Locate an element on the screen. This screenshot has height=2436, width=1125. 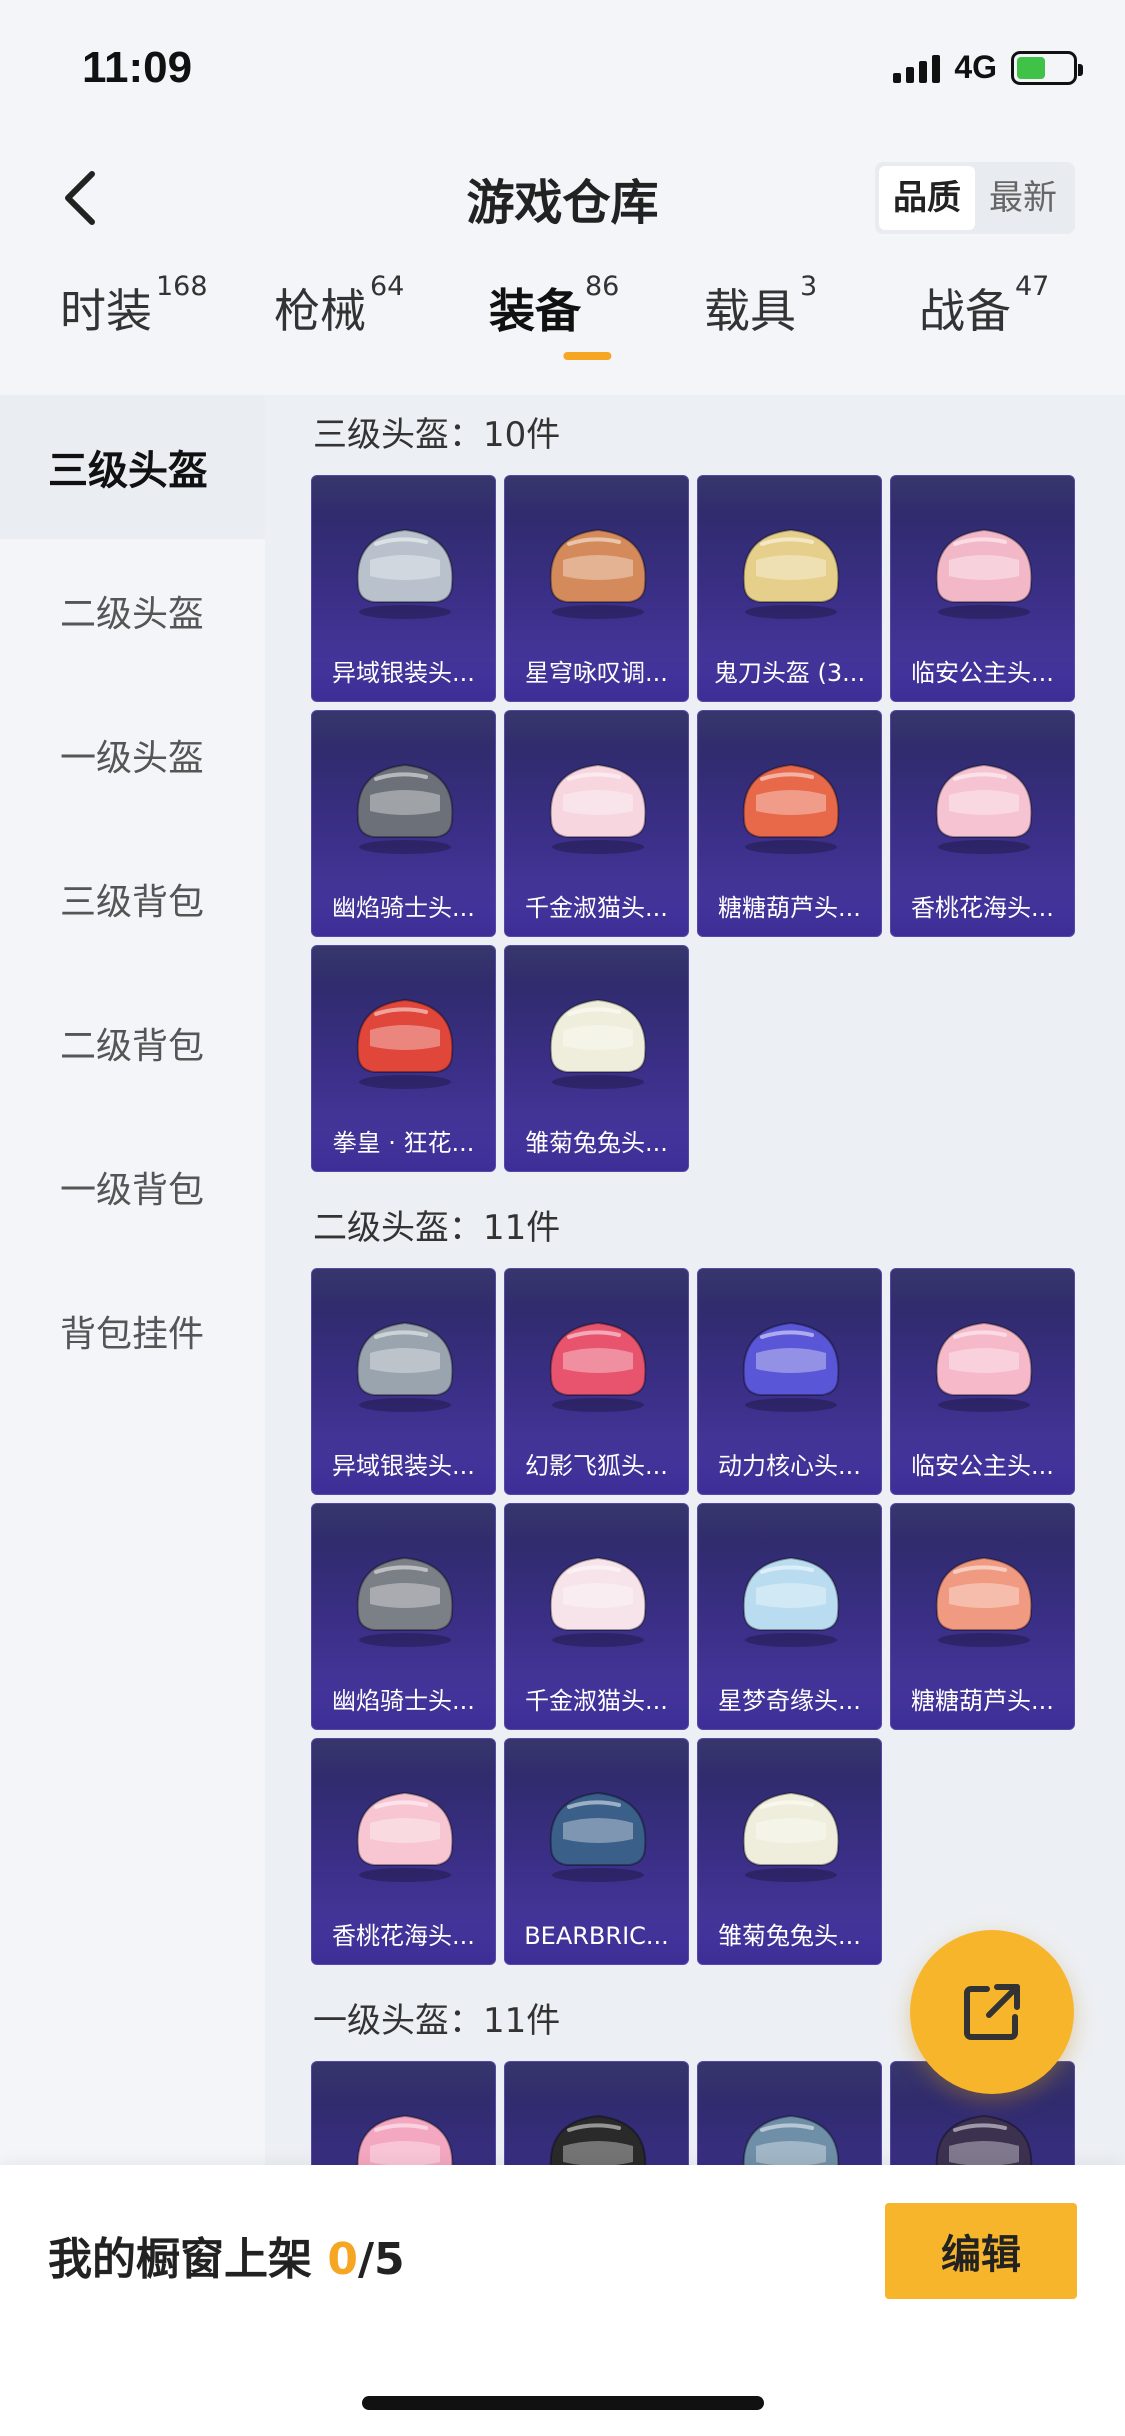
category-tabs: 时装 168 枪械 64 装备 86 载具 3 战备 47 is located at coordinates (562, 333).